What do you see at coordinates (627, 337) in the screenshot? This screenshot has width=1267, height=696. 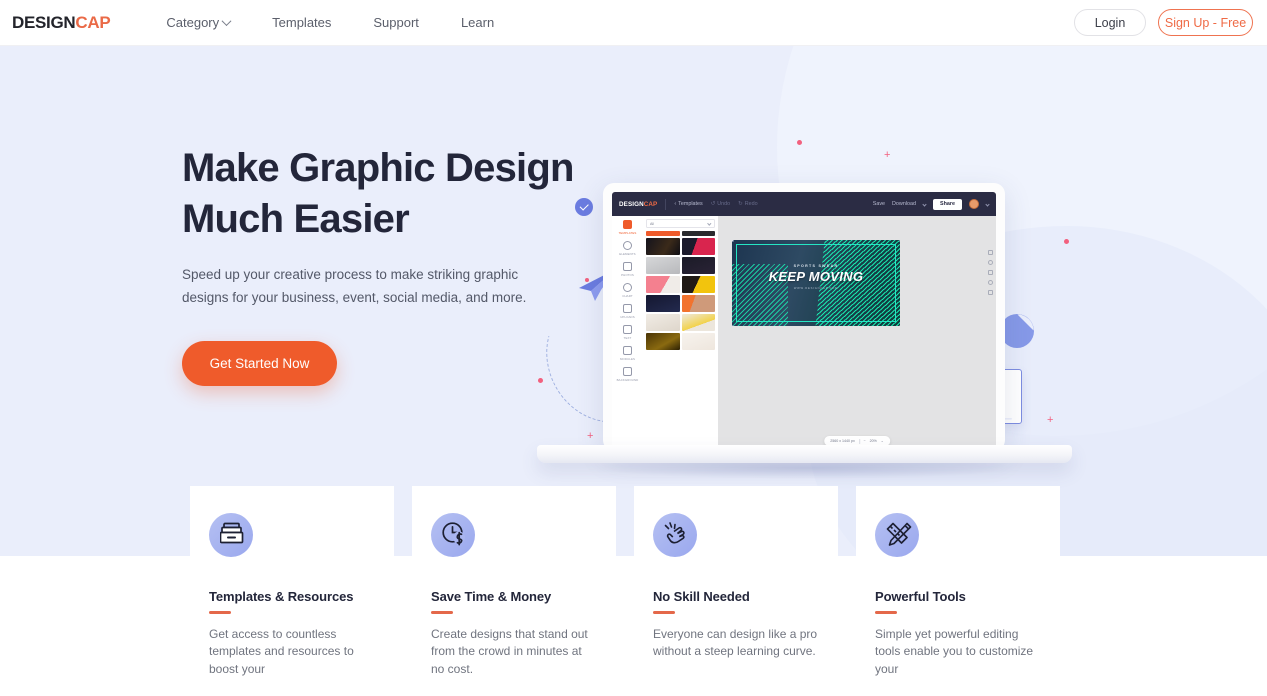 I see `sidebar-item-label: TEXT` at bounding box center [627, 337].